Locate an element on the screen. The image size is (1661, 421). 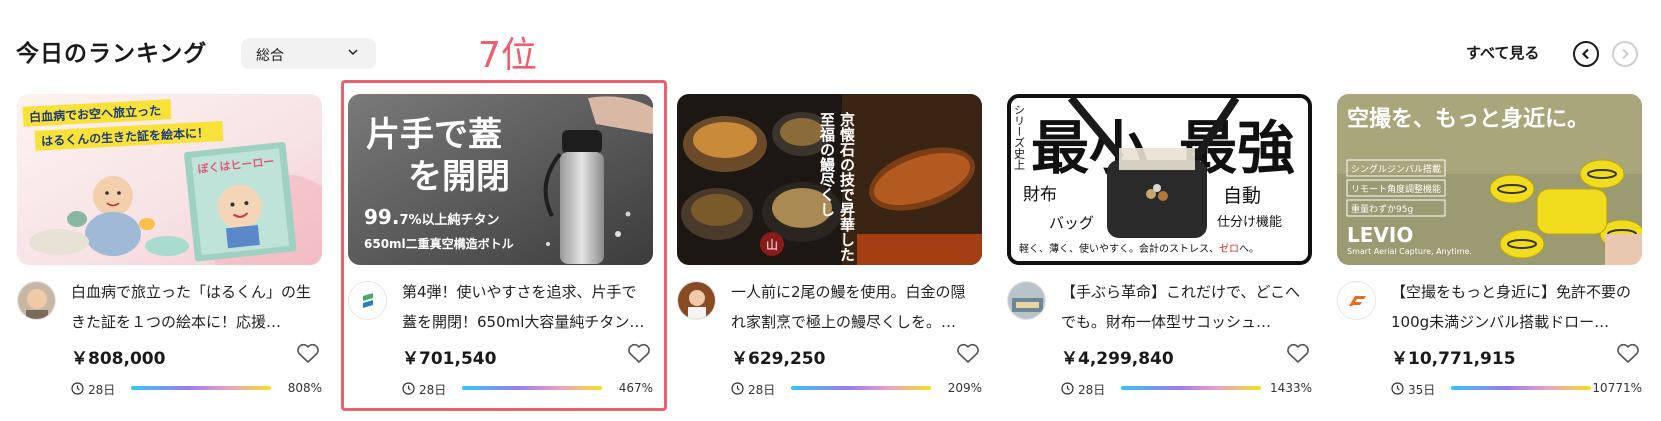
svg-text: 山 is located at coordinates (772, 245).